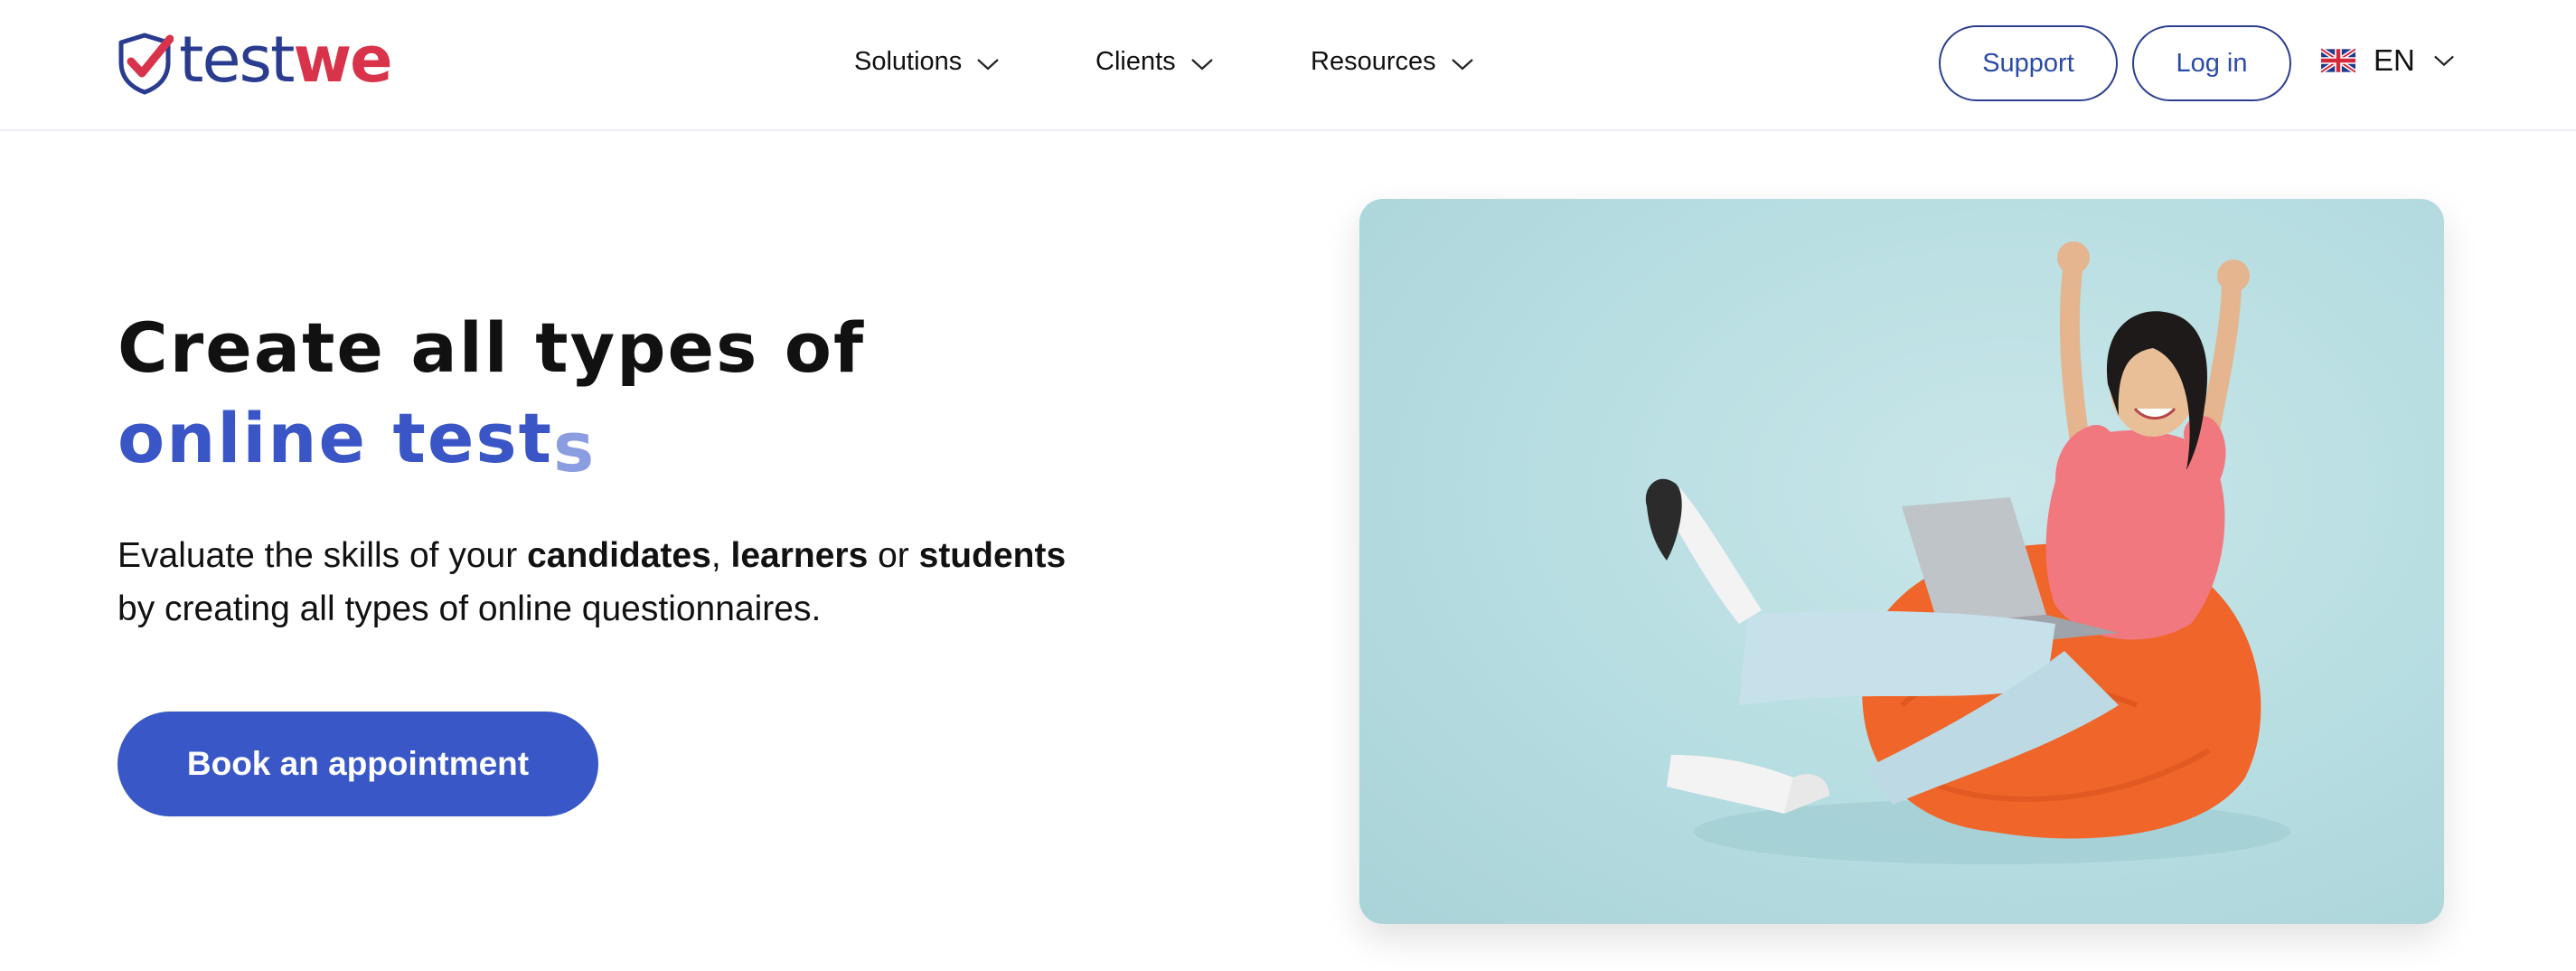 This screenshot has width=2576, height=971. I want to click on hero-desc-text-3: or, so click(894, 555).